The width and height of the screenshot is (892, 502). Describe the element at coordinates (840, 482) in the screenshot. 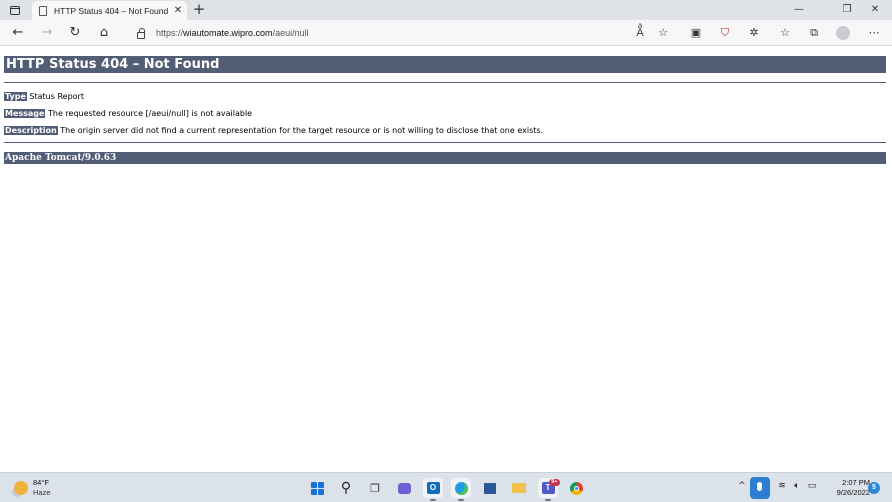

I see `clock-time: 2:07 PM` at that location.